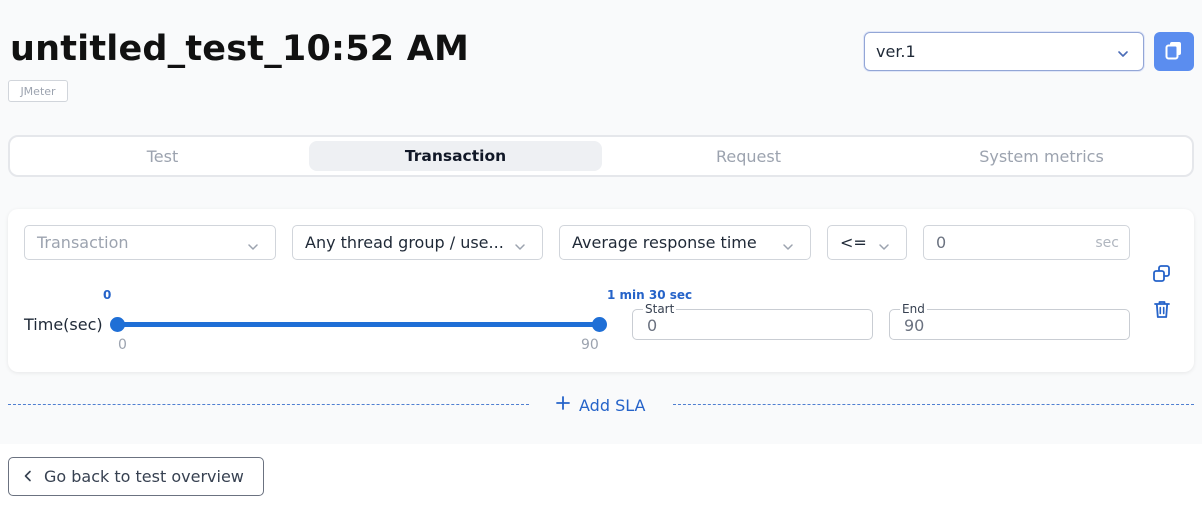 The width and height of the screenshot is (1202, 509). What do you see at coordinates (933, 404) in the screenshot?
I see `divider-right` at bounding box center [933, 404].